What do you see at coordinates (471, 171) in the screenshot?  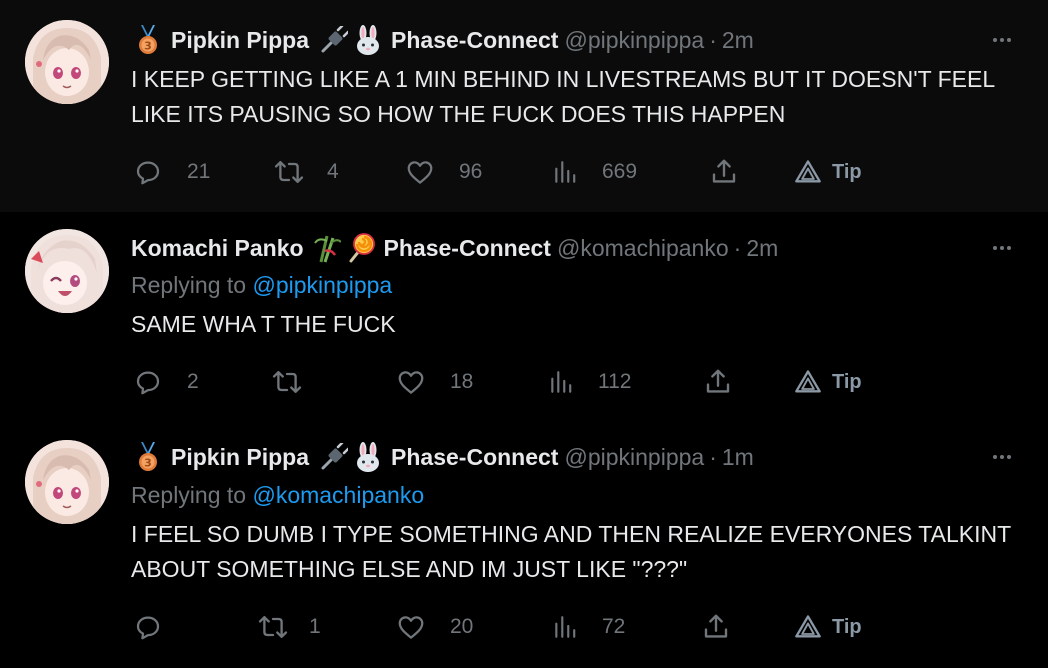 I see `like-count: 96` at bounding box center [471, 171].